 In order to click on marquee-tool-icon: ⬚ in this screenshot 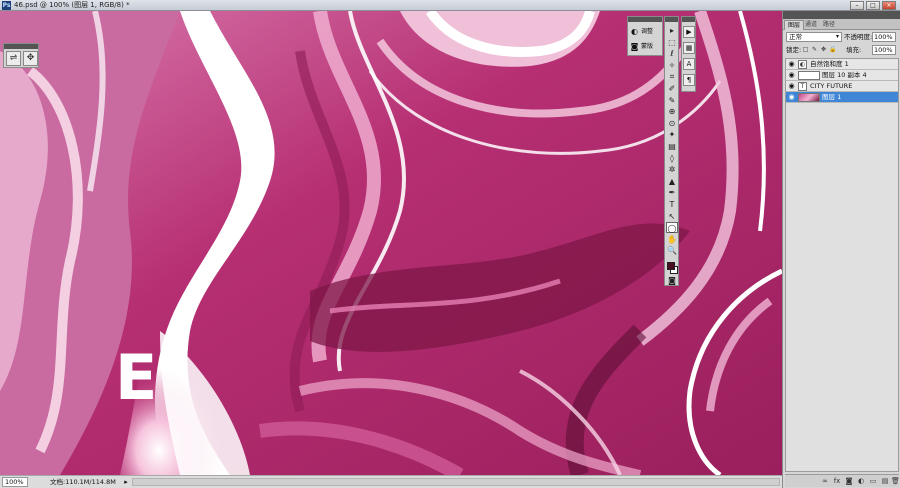, I will do `click(672, 42)`.